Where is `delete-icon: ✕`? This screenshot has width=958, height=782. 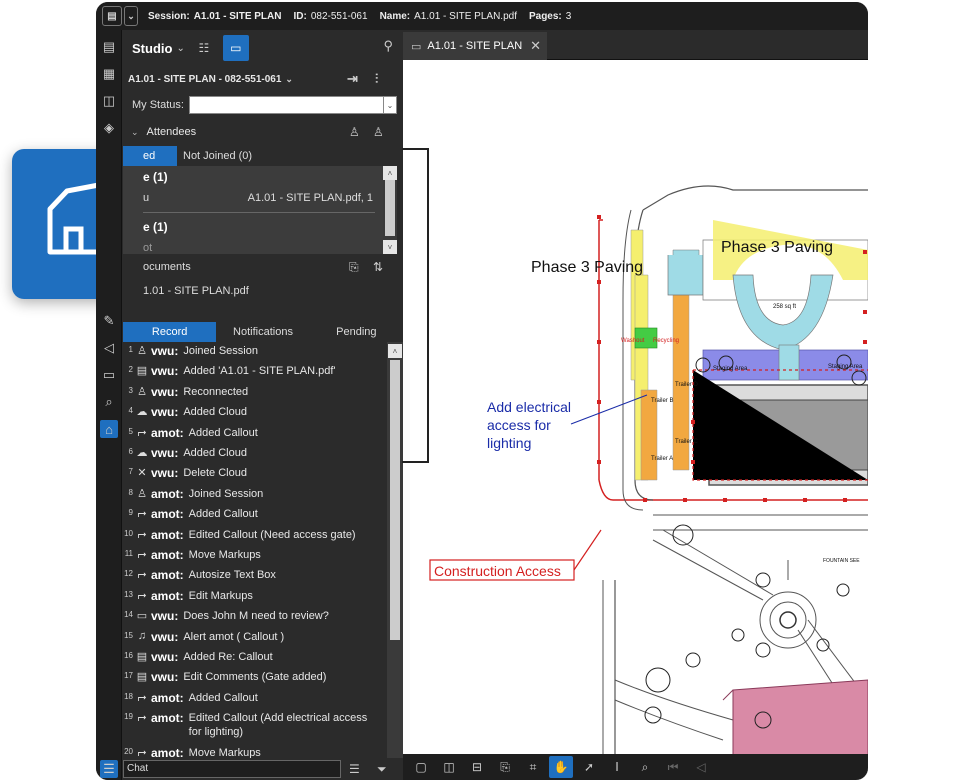 delete-icon: ✕ is located at coordinates (142, 473).